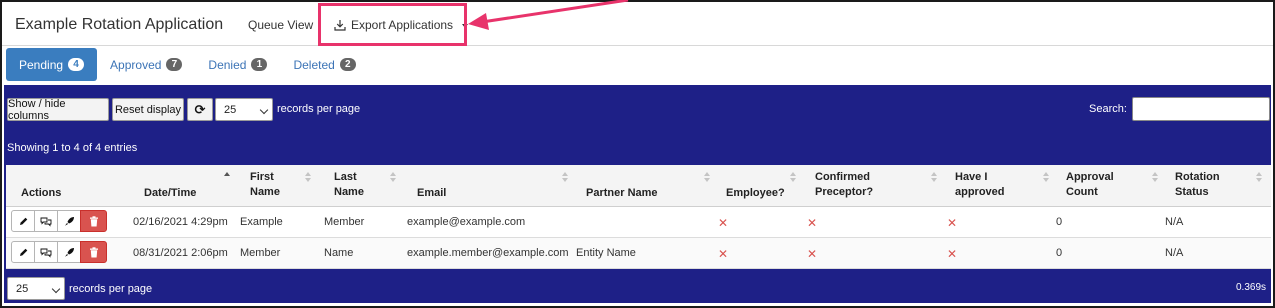 Image resolution: width=1275 pixels, height=308 pixels. I want to click on queue-view-link: Queue View, so click(280, 25).